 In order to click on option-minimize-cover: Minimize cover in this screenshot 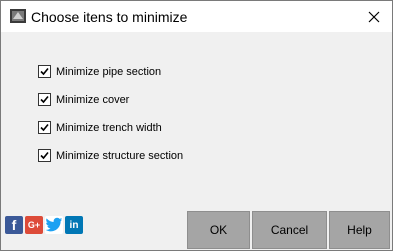, I will do `click(83, 99)`.